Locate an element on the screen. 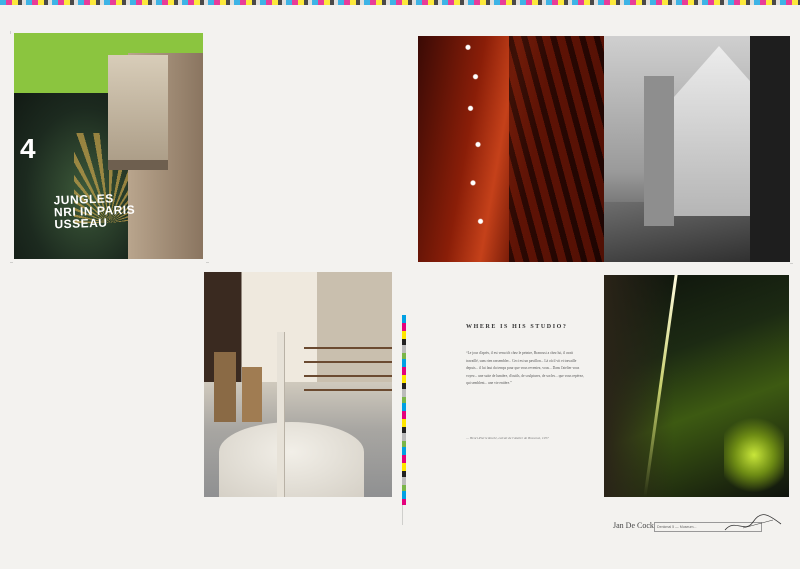  section-heading: WHERE IS HIS STUDIO? is located at coordinates (517, 327).